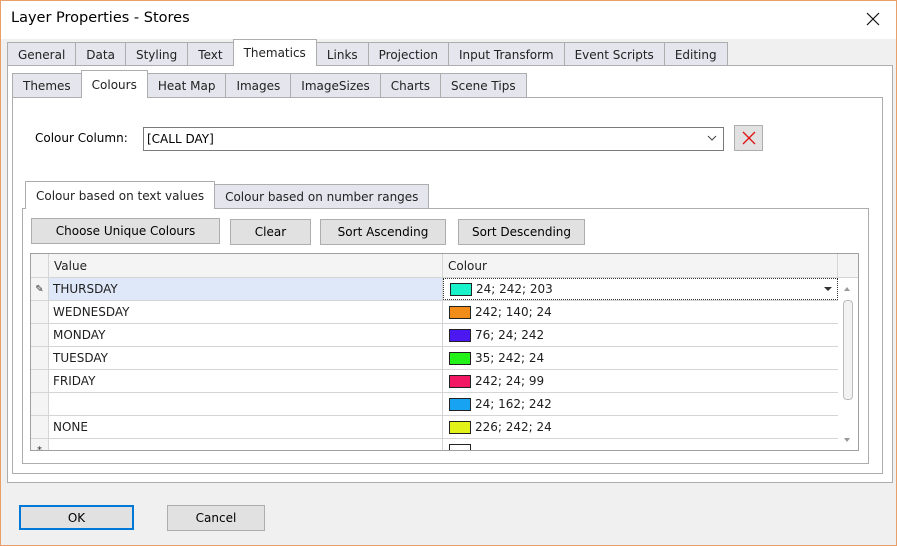 The image size is (897, 546). Describe the element at coordinates (640, 444) in the screenshot. I see `colour-cell` at that location.